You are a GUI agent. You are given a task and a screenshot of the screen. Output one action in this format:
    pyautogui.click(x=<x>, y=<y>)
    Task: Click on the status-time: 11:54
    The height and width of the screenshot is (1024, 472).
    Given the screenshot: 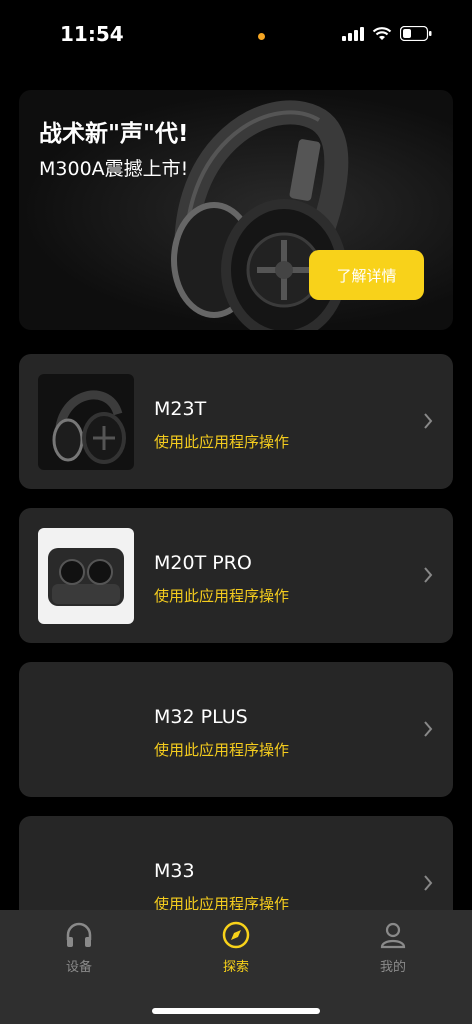 What is the action you would take?
    pyautogui.click(x=92, y=34)
    